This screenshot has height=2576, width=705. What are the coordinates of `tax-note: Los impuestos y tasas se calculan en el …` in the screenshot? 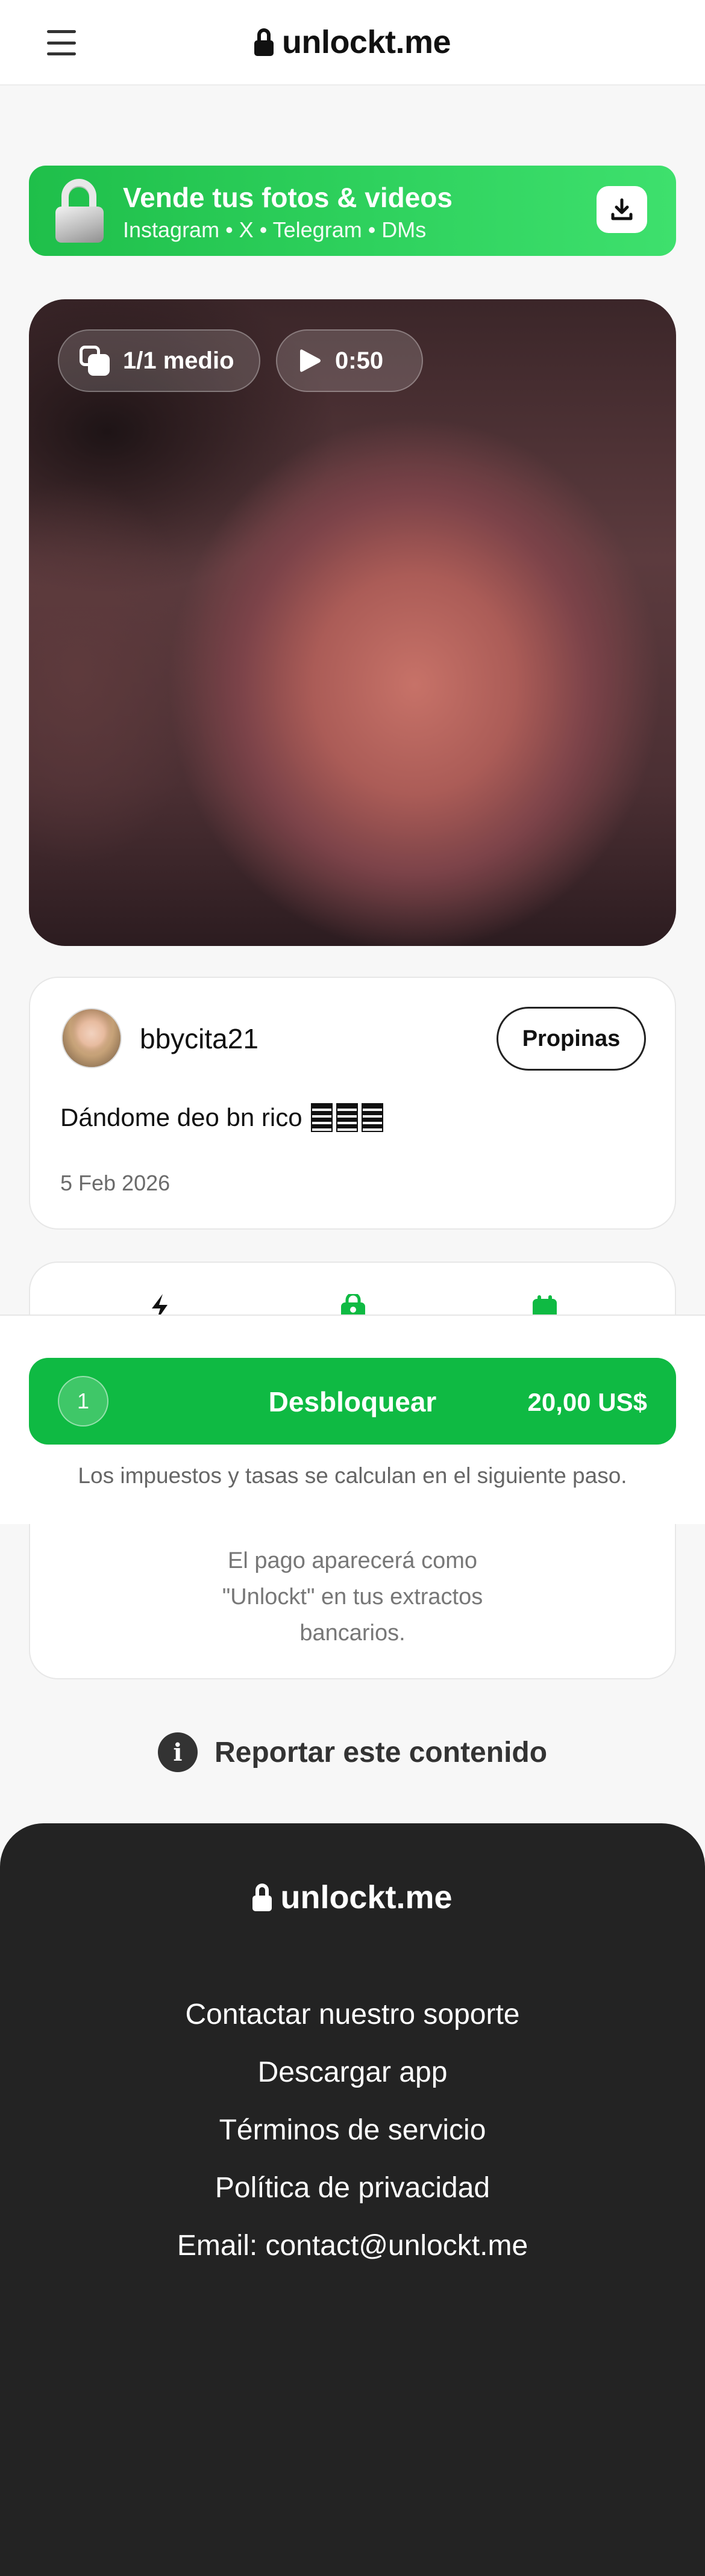 It's located at (352, 1476).